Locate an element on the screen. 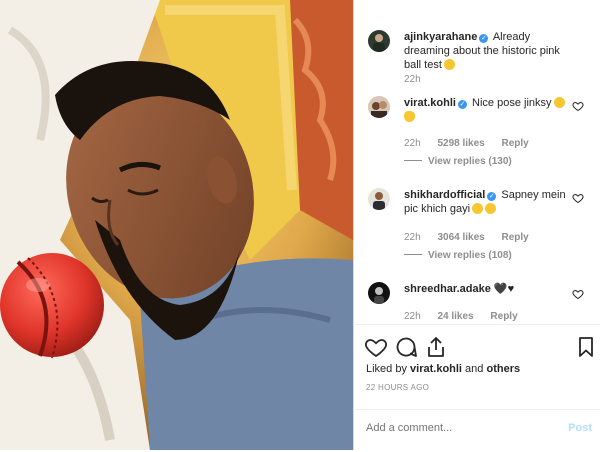 This screenshot has width=600, height=452. comment-meta: 22h 24 likes Reply is located at coordinates (468, 316).